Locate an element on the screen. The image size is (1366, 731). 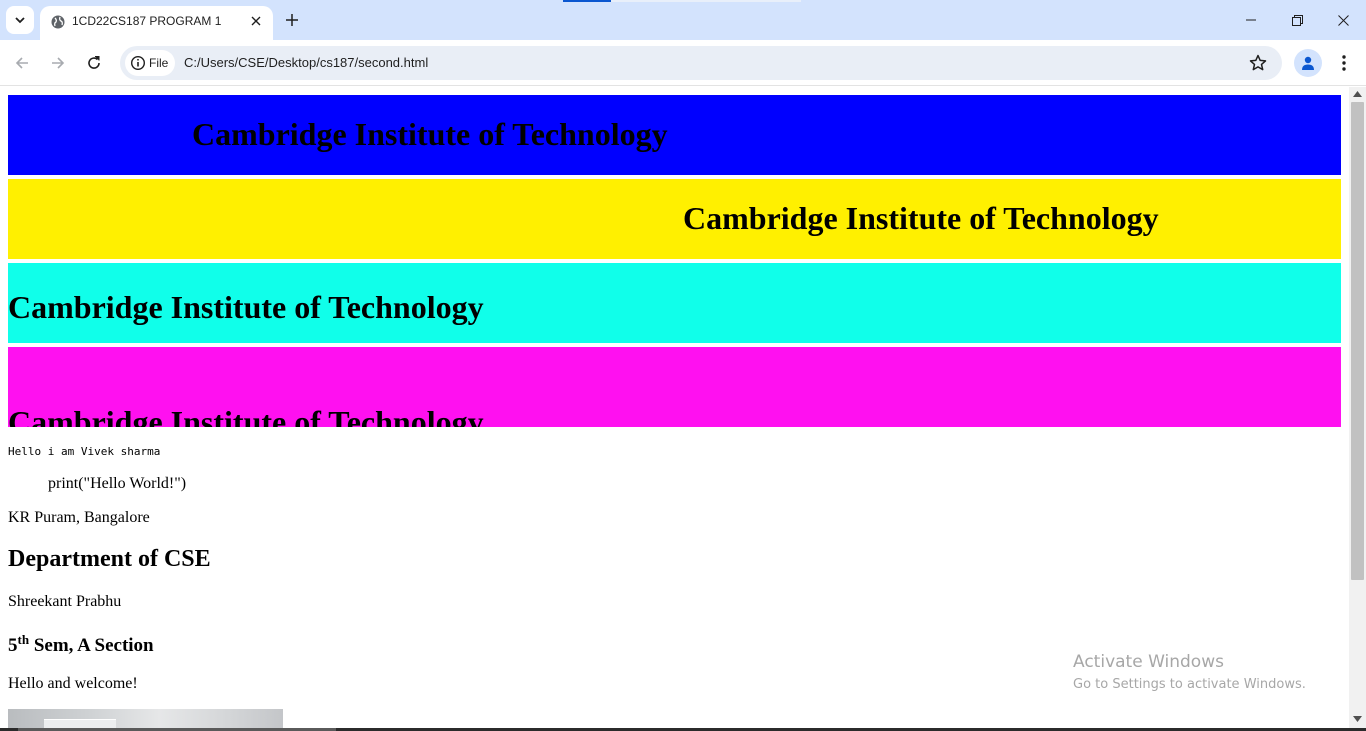
kebab-menu-icon is located at coordinates (1344, 63).